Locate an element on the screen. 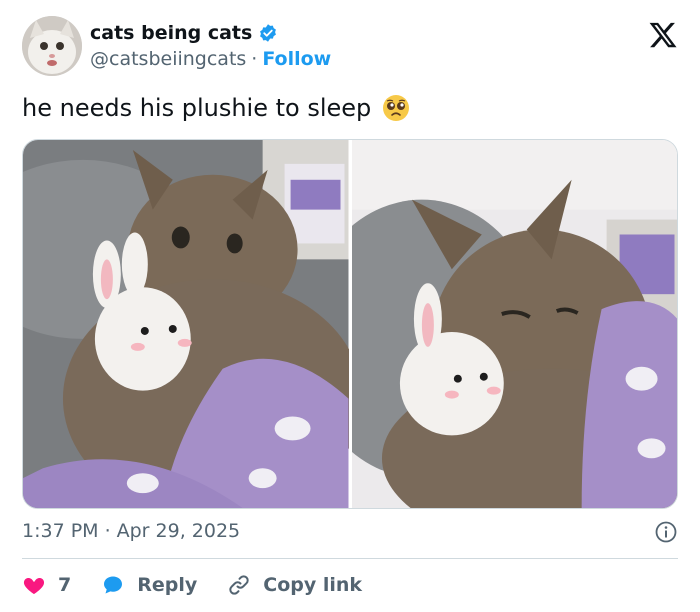 This screenshot has width=700, height=612. author-handle: @catsbeiingcats is located at coordinates (168, 59).